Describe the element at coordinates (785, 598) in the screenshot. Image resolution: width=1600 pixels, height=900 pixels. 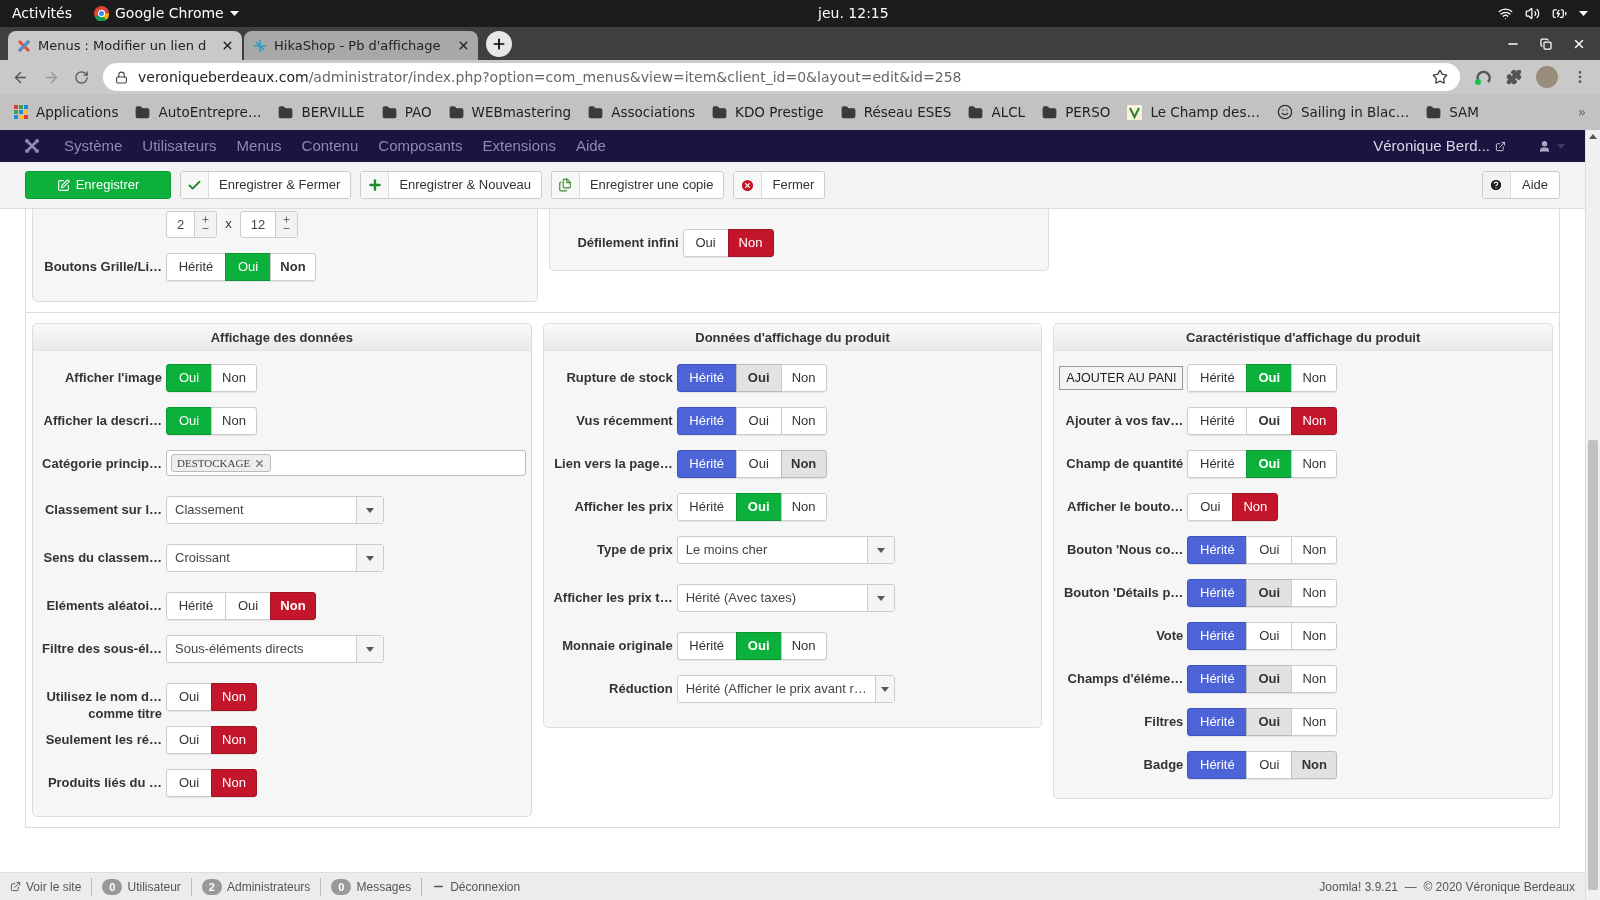
I see `dropdown: Hérité (Avec taxes)` at that location.